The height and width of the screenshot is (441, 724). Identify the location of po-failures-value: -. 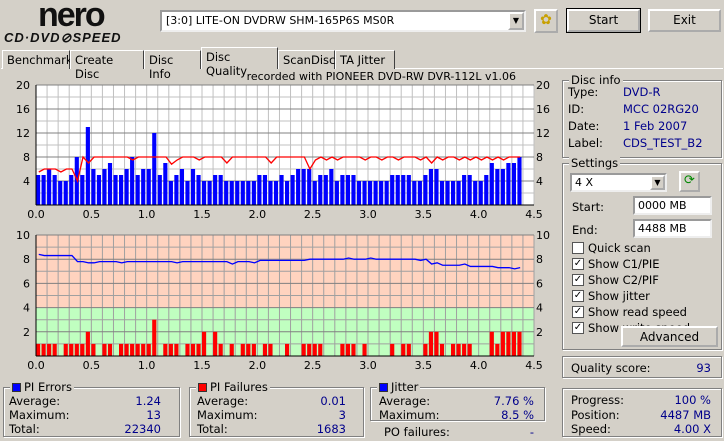
(531, 432).